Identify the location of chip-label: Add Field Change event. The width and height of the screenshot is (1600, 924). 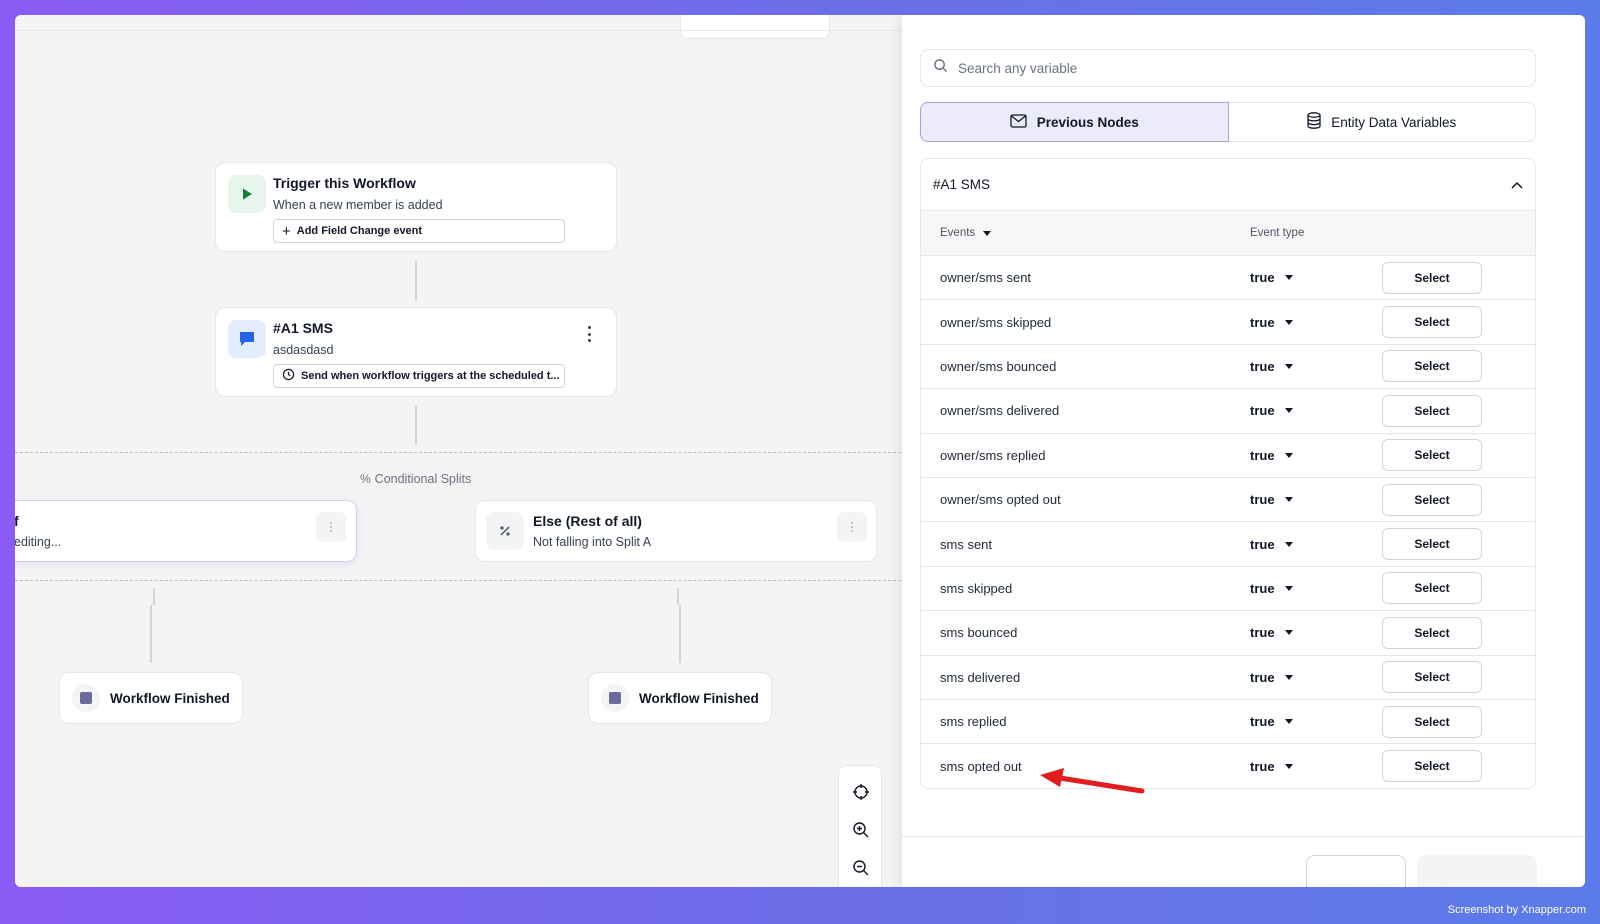
(359, 231).